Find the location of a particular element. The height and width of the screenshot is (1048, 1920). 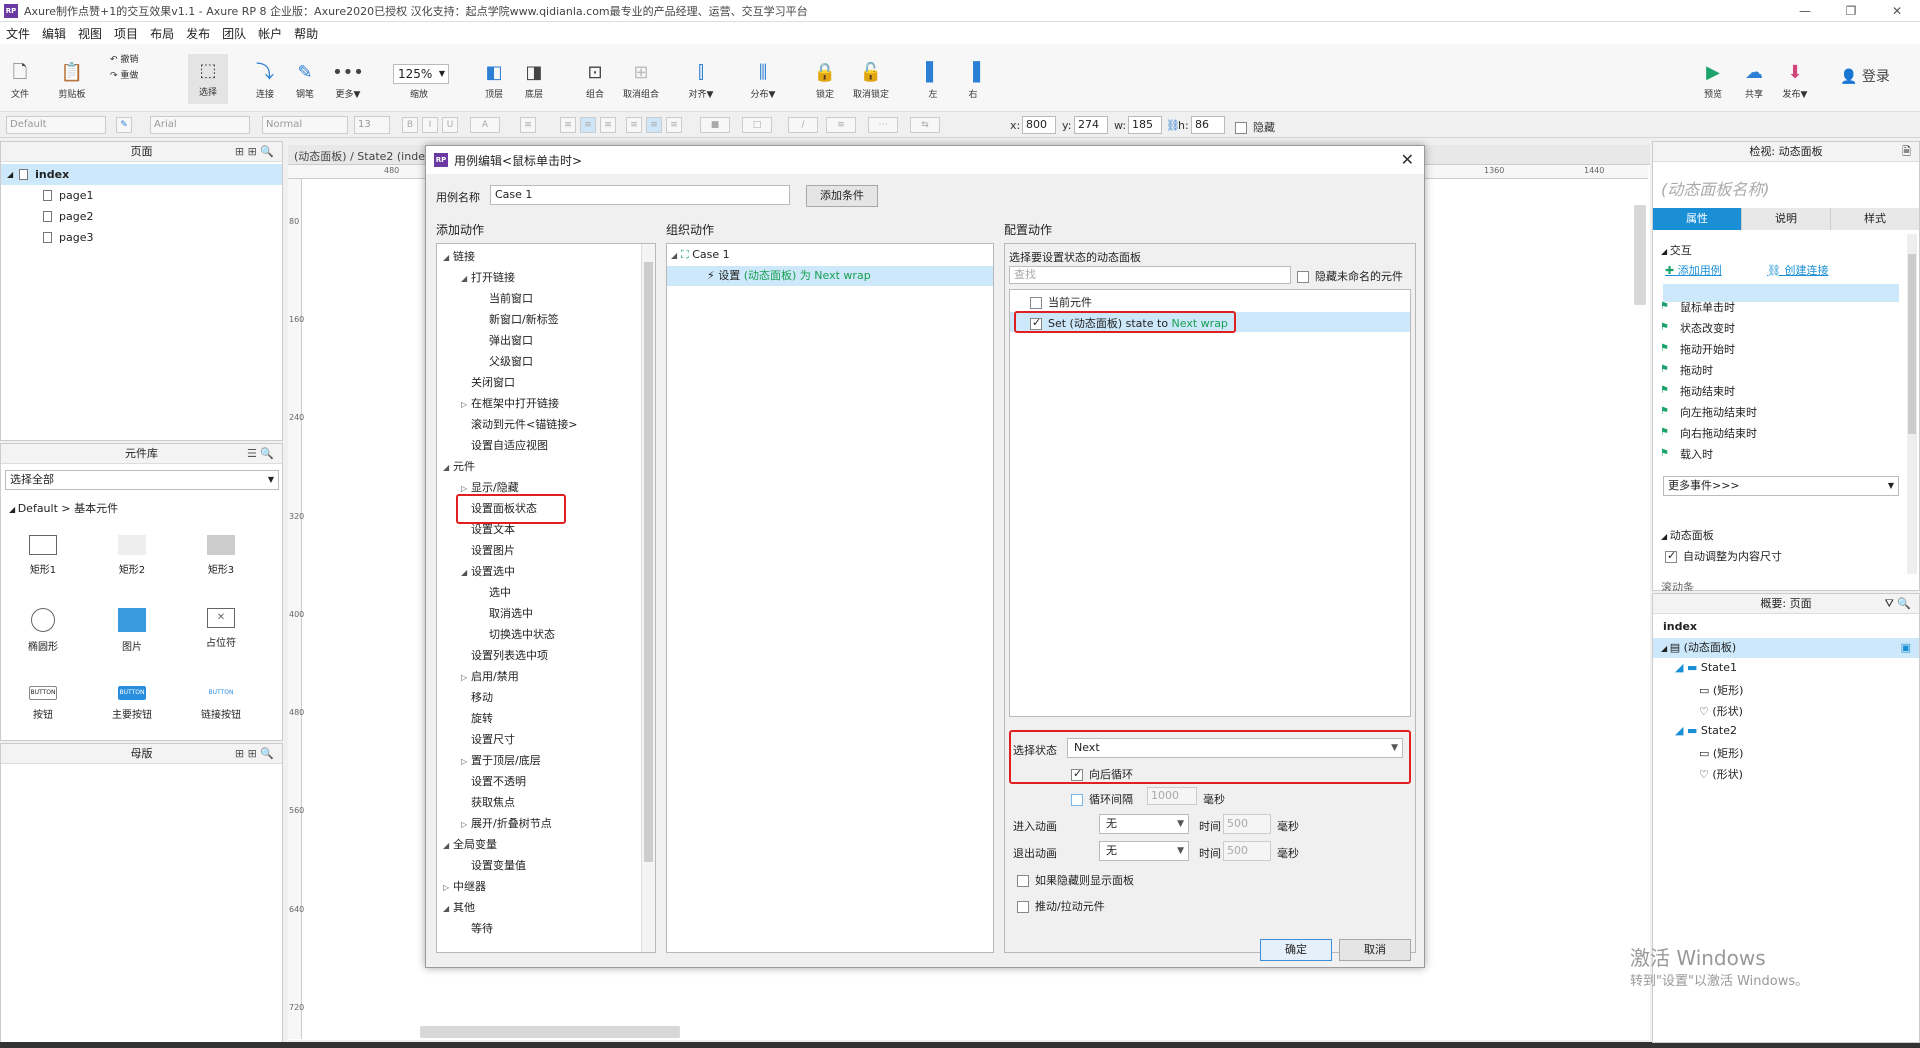

action-tree-item: ▷ 中继器 is located at coordinates (464, 886).